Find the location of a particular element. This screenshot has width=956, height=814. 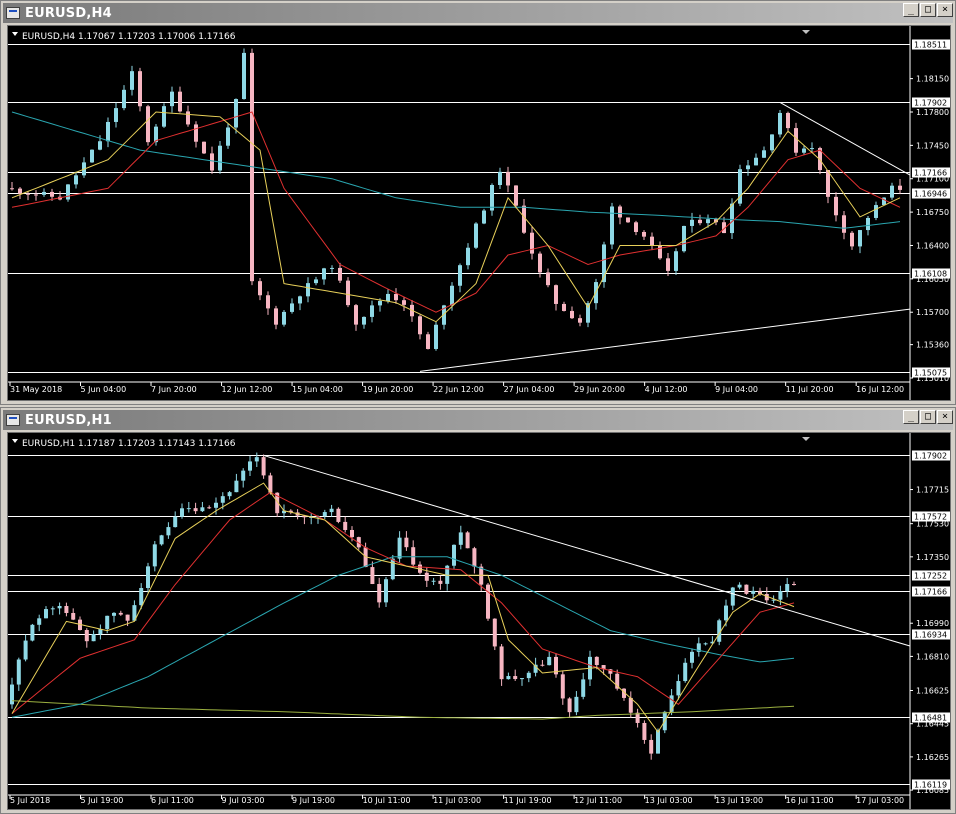

y-tick-label: 1.16750 is located at coordinates (932, 212).